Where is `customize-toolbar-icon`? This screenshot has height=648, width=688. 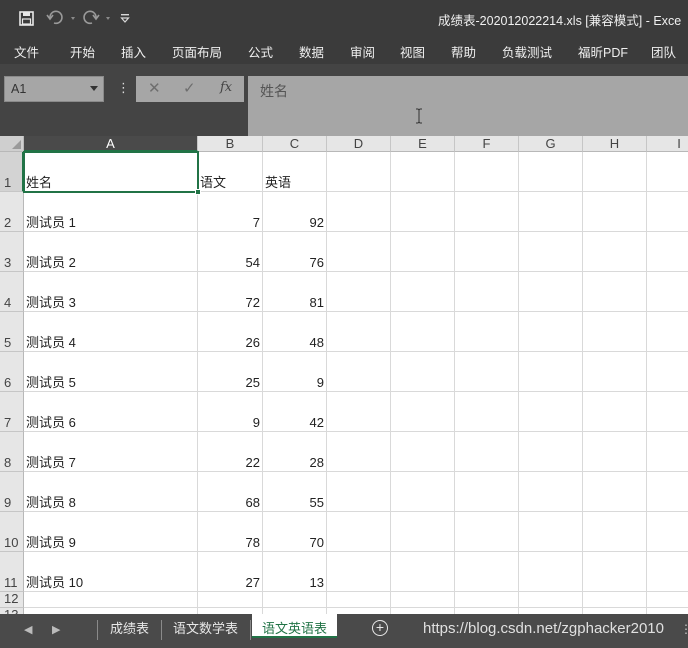
customize-toolbar-icon is located at coordinates (125, 18).